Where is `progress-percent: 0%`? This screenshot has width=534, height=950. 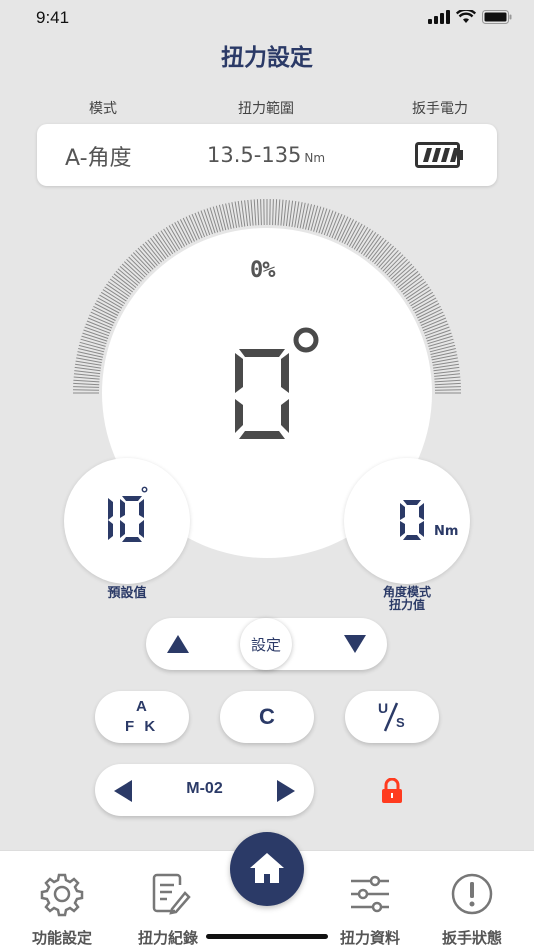
progress-percent: 0% is located at coordinates (262, 270).